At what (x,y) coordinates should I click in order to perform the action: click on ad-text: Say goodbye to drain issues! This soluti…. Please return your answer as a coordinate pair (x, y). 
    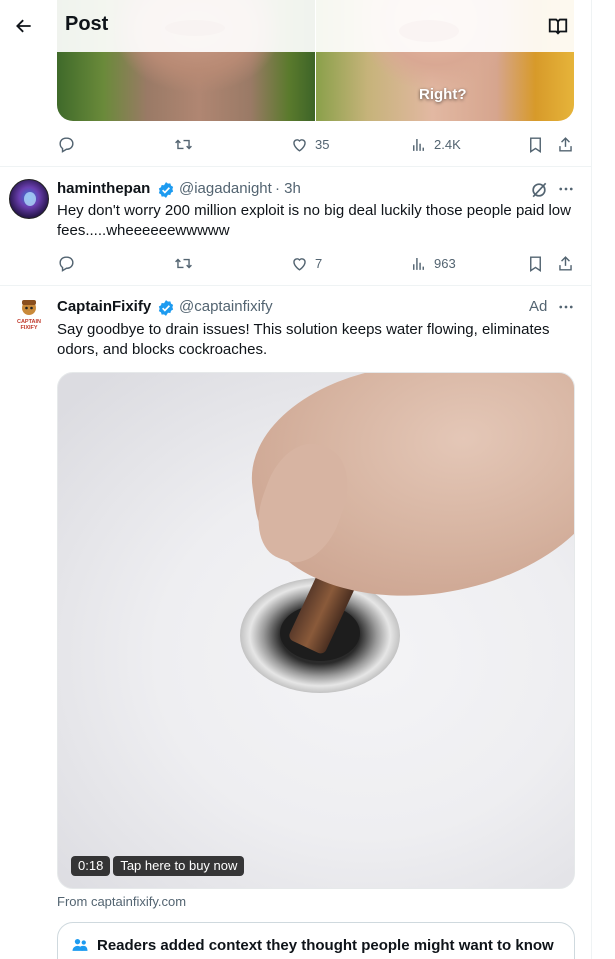
    Looking at the image, I should click on (303, 339).